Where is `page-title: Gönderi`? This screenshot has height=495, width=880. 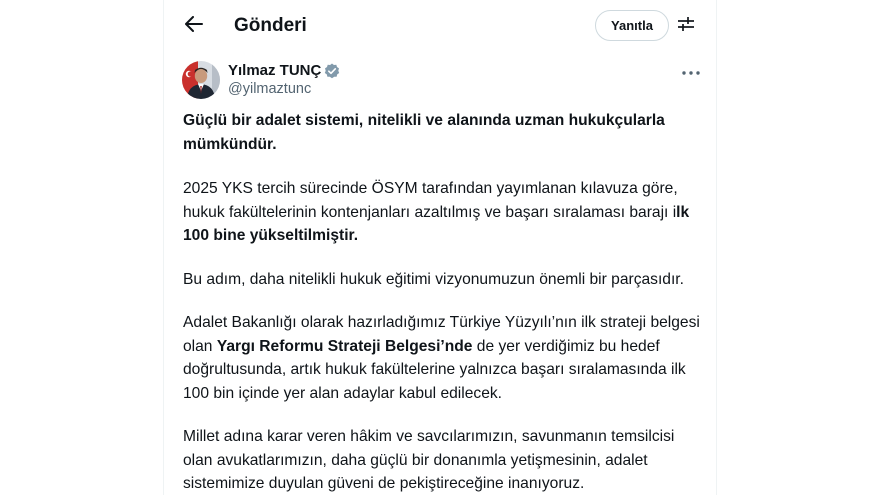 page-title: Gönderi is located at coordinates (270, 25).